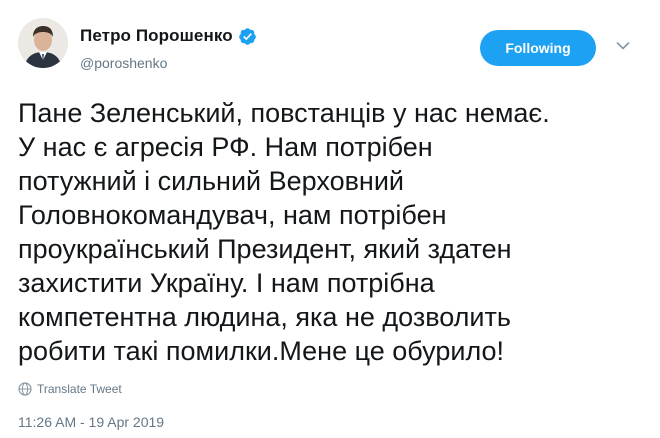 The image size is (660, 438). What do you see at coordinates (284, 113) in the screenshot?
I see `tweet-text-line: Пане Зеленський, повстанців у нас немає.` at bounding box center [284, 113].